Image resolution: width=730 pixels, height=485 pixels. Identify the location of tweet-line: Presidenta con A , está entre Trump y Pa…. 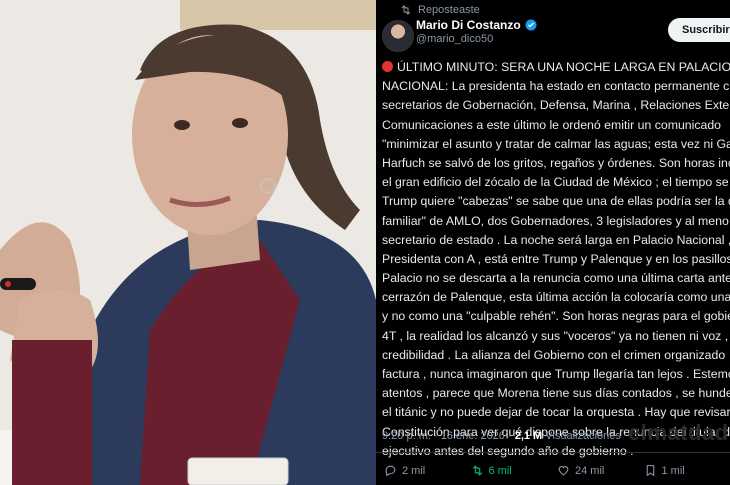
(556, 258).